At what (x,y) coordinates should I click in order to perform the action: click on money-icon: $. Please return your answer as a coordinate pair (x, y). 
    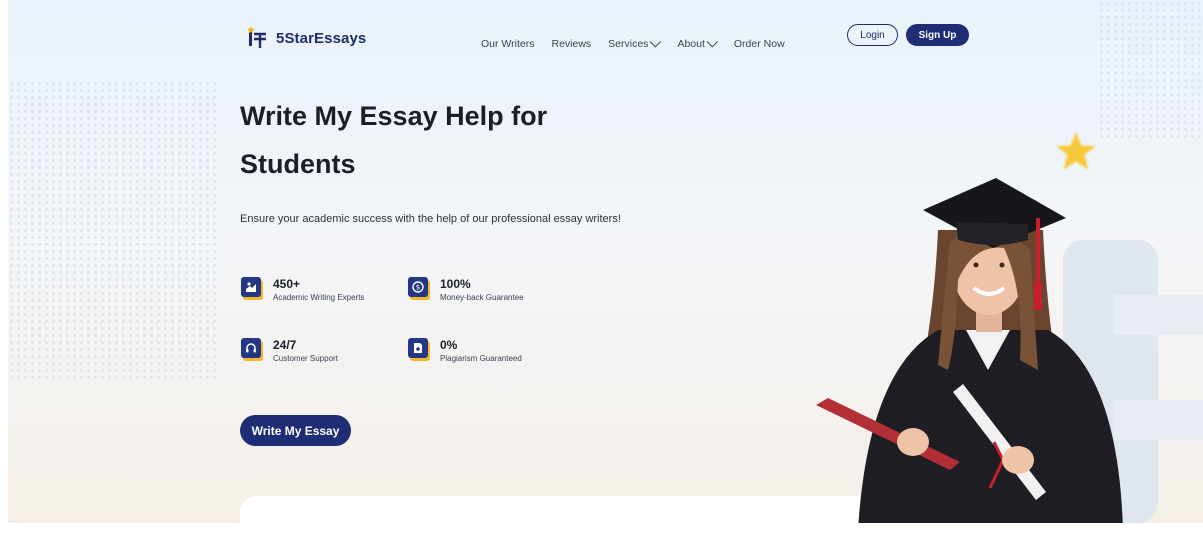
    Looking at the image, I should click on (418, 287).